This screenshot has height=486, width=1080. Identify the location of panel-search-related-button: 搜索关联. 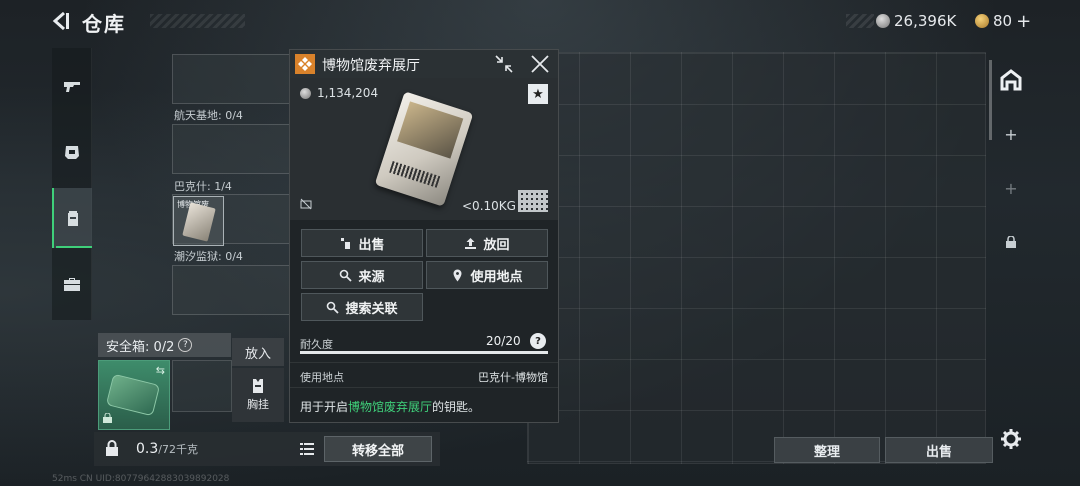
(362, 307).